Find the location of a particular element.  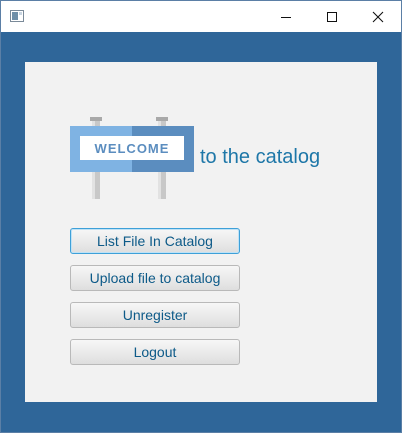

sign-text: WELCOME is located at coordinates (132, 148).